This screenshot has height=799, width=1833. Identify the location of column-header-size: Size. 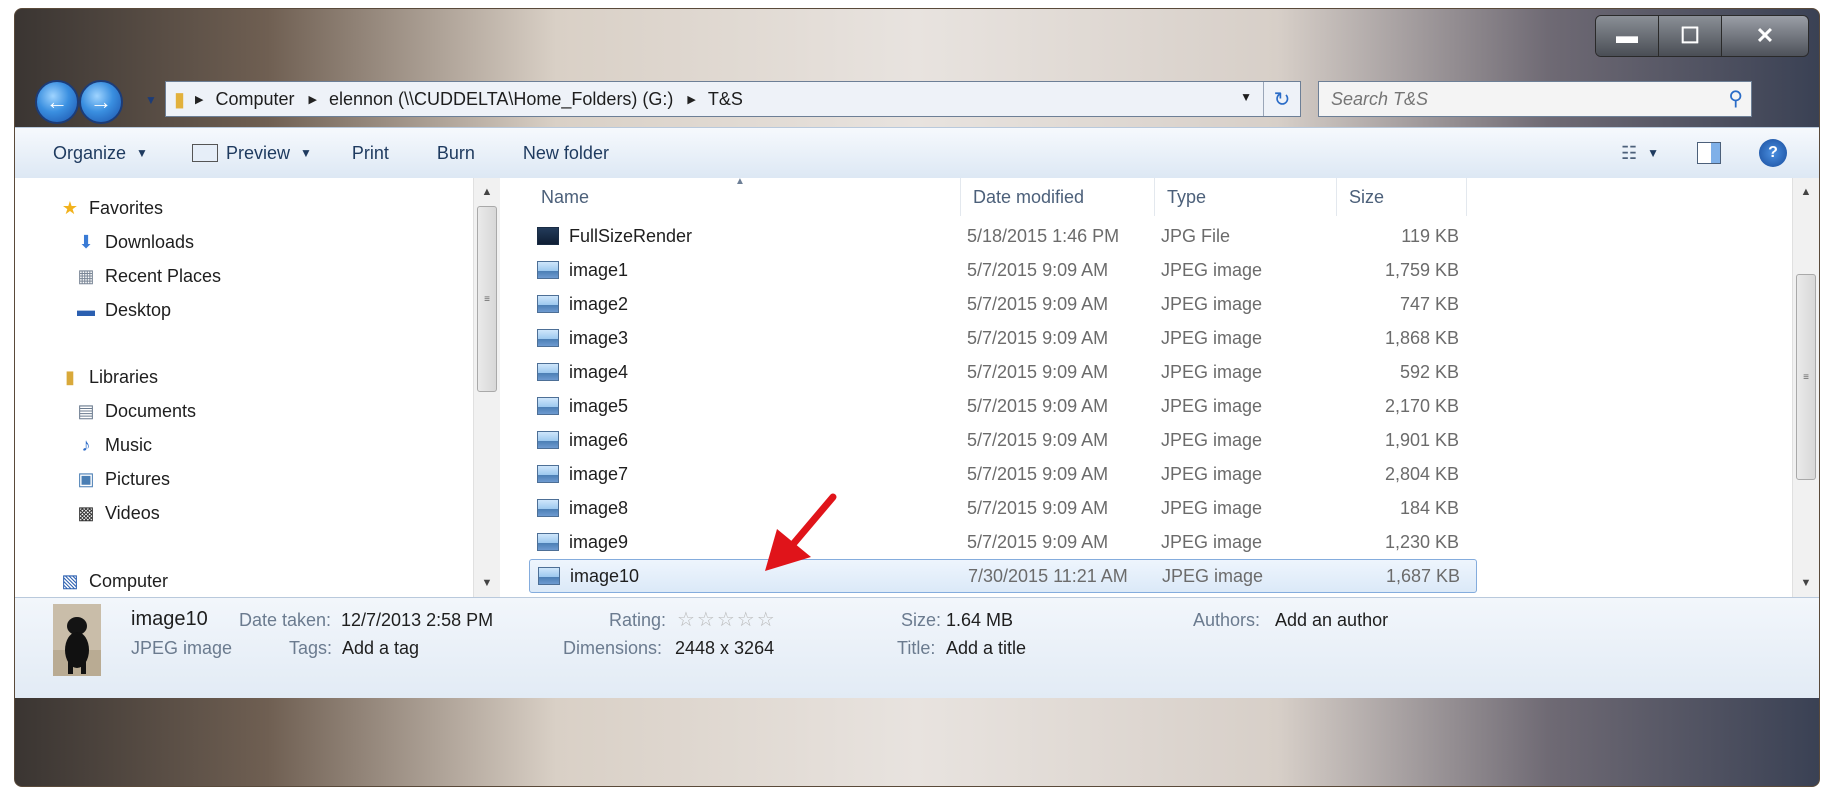
(1402, 197).